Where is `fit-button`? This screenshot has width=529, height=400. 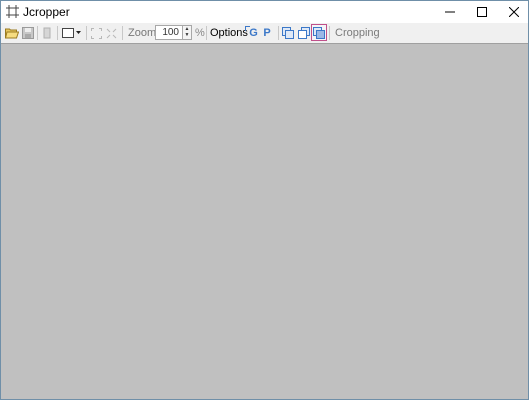
fit-button is located at coordinates (96, 33).